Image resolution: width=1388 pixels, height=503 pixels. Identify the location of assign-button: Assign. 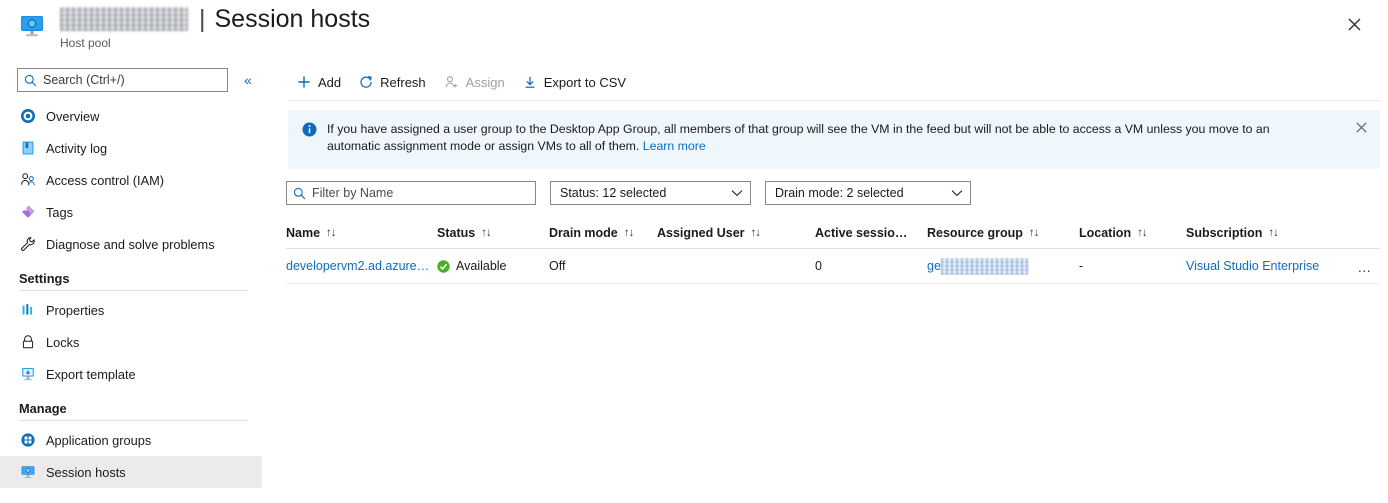
(474, 82).